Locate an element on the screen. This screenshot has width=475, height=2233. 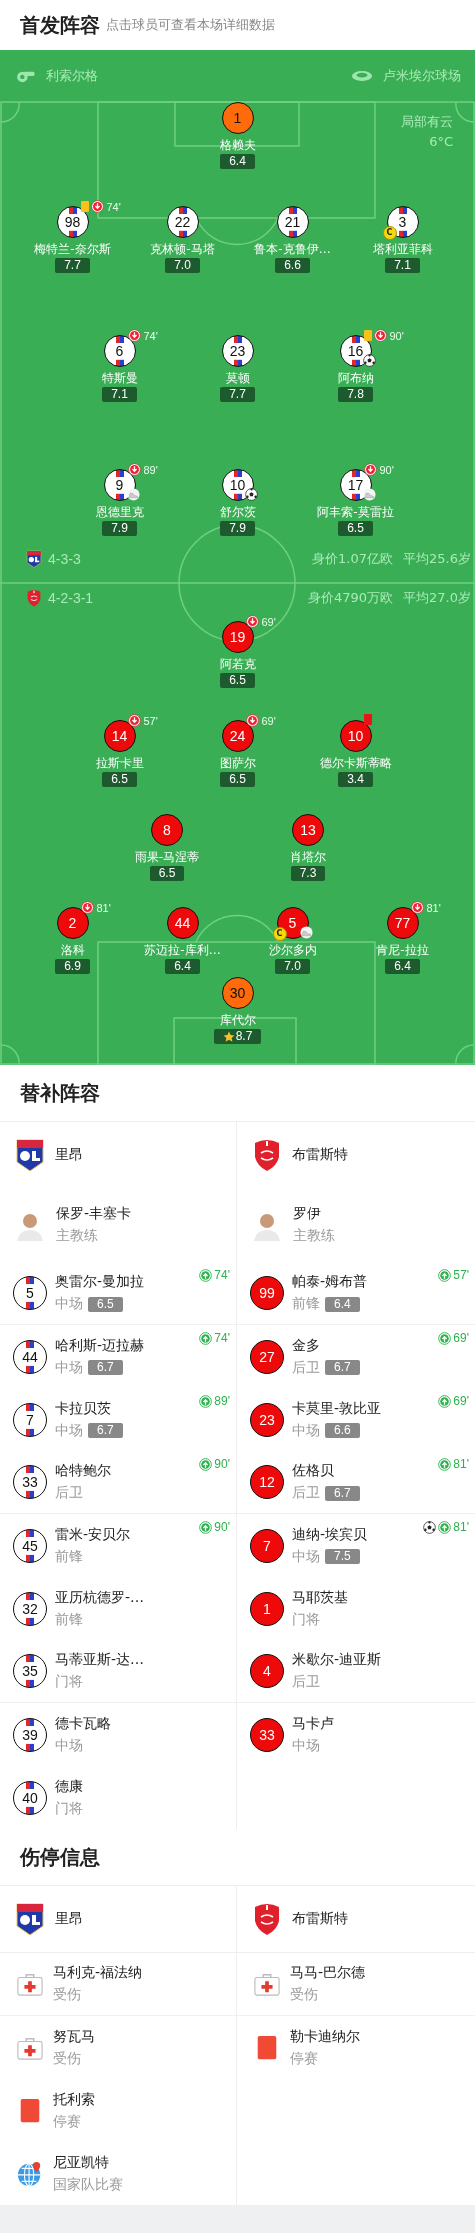
jersey-number: 39 is located at coordinates (30, 1734).